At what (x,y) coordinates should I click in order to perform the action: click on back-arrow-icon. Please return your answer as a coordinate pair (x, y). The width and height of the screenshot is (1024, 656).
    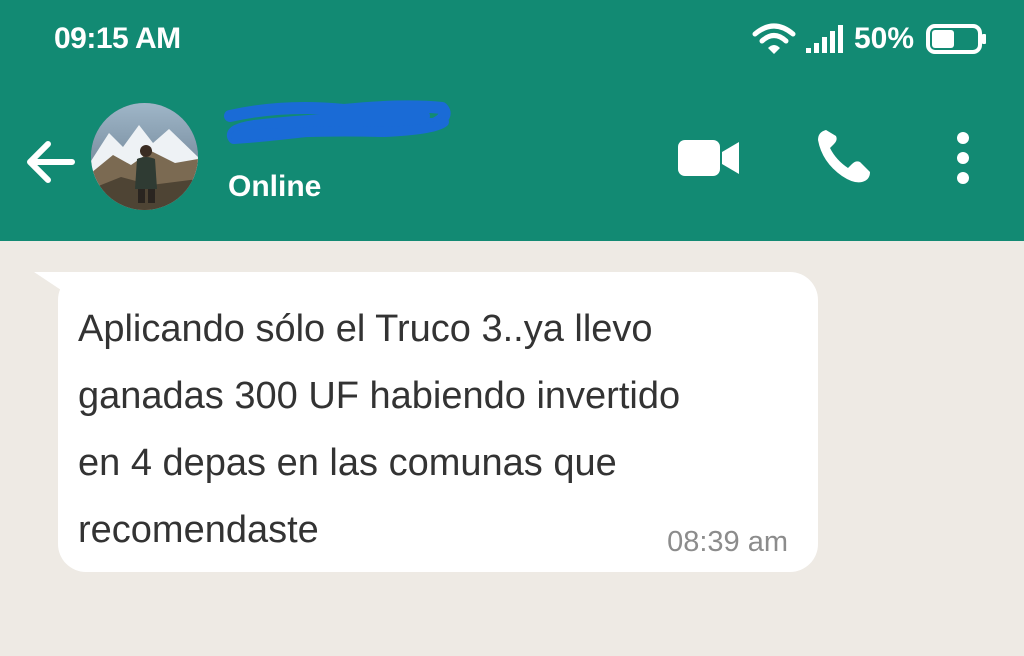
    Looking at the image, I should click on (49, 162).